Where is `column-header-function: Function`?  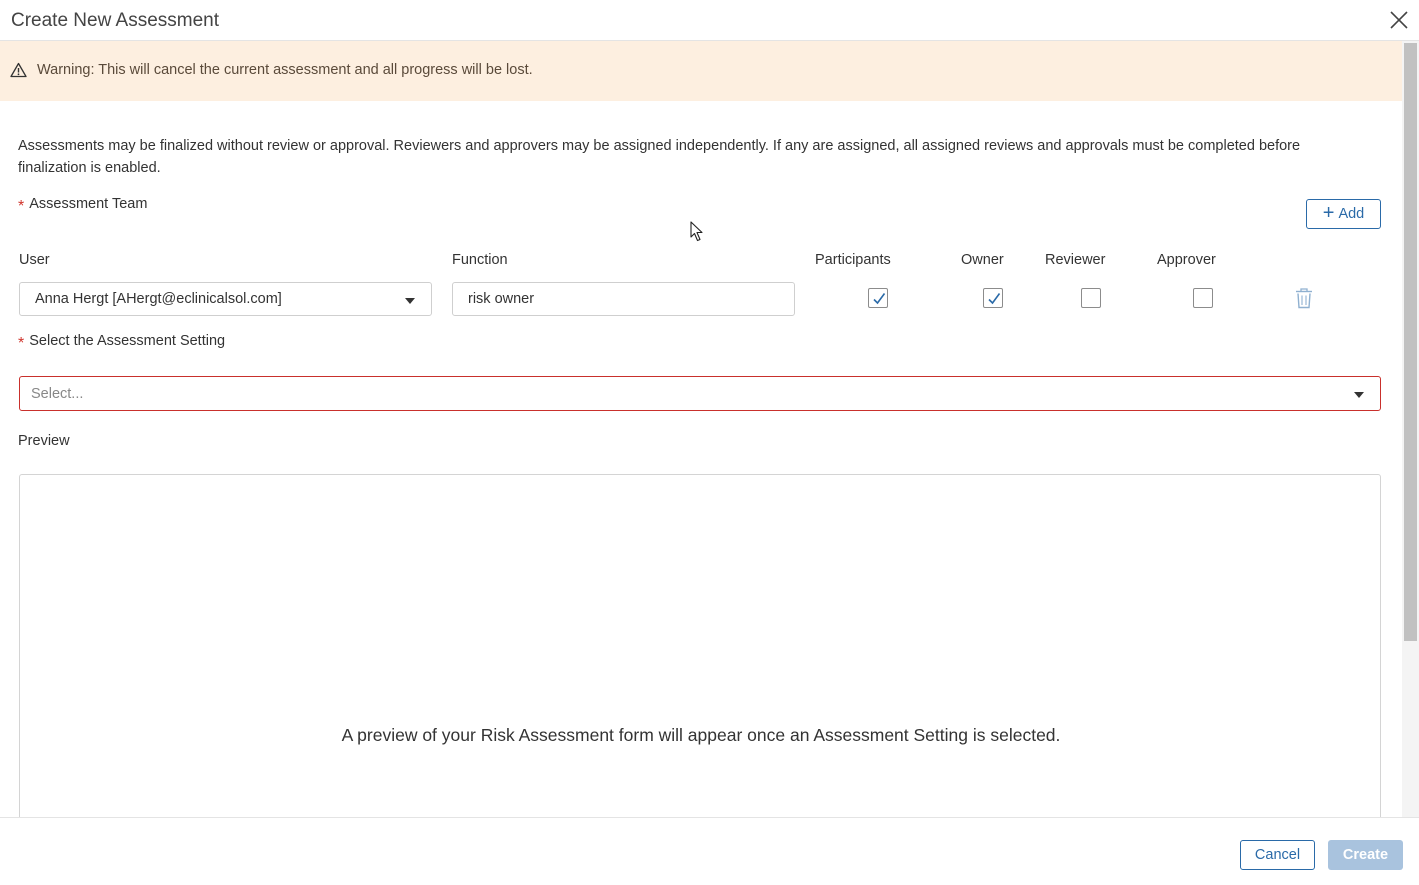
column-header-function: Function is located at coordinates (480, 260).